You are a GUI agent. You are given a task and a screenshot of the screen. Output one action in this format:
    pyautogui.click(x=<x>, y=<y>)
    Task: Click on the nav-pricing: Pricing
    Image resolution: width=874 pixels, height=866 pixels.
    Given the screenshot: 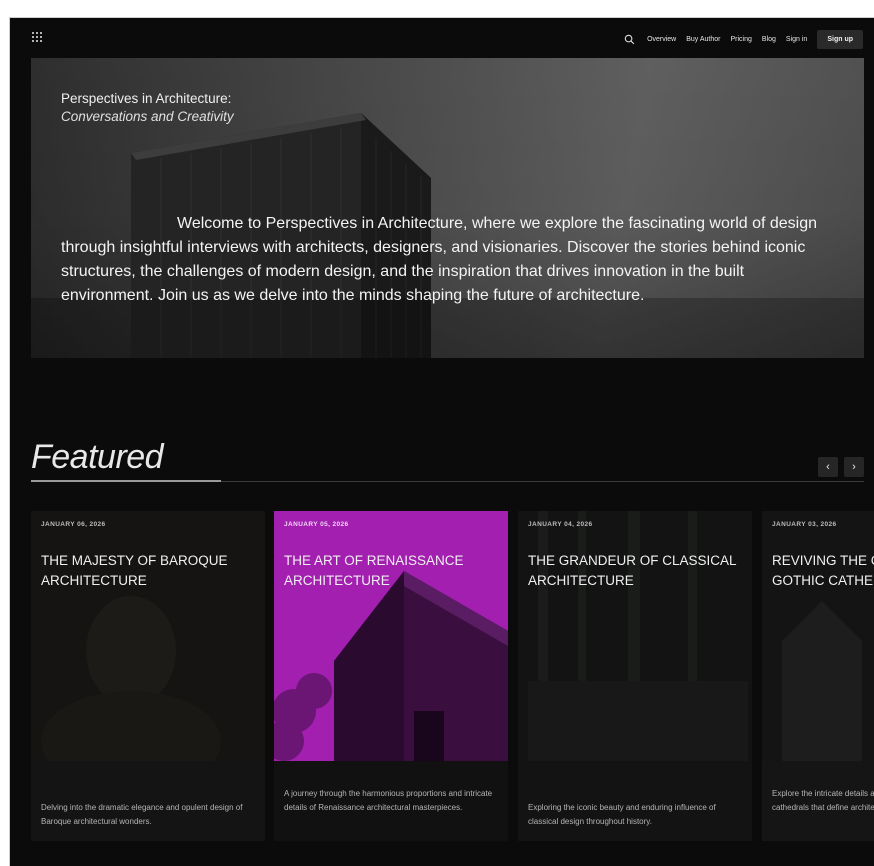 What is the action you would take?
    pyautogui.click(x=741, y=39)
    